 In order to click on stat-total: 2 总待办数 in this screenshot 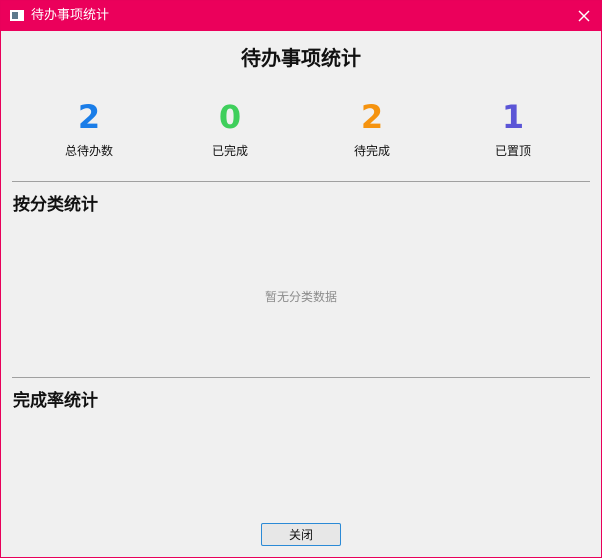, I will do `click(89, 128)`.